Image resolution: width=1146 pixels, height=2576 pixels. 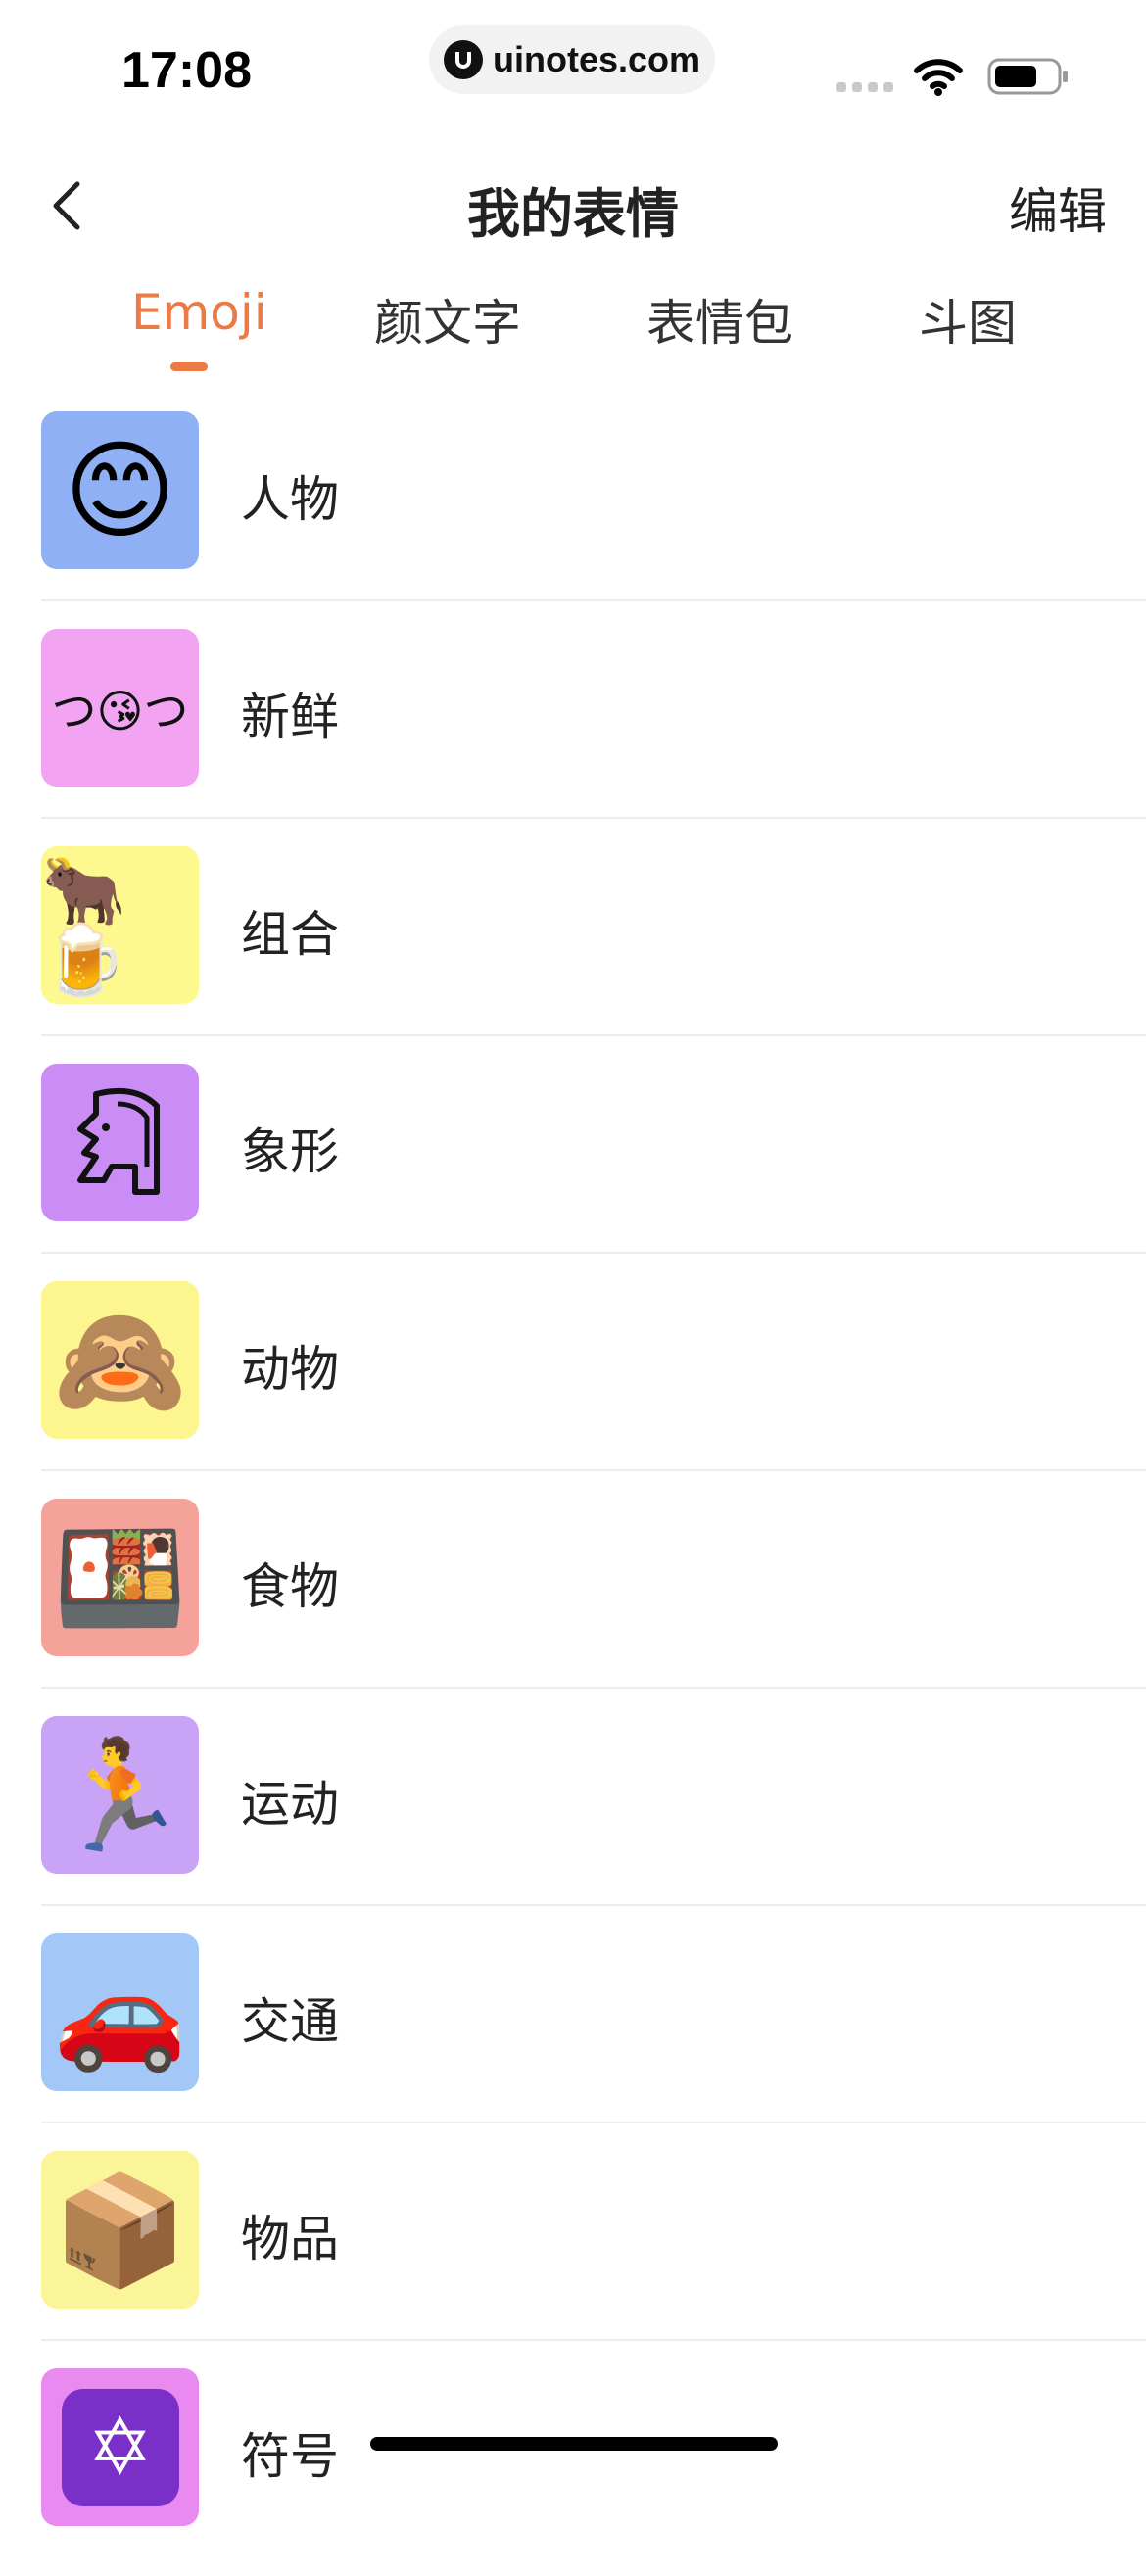 What do you see at coordinates (290, 1152) in the screenshot?
I see `list-item-label: 象形` at bounding box center [290, 1152].